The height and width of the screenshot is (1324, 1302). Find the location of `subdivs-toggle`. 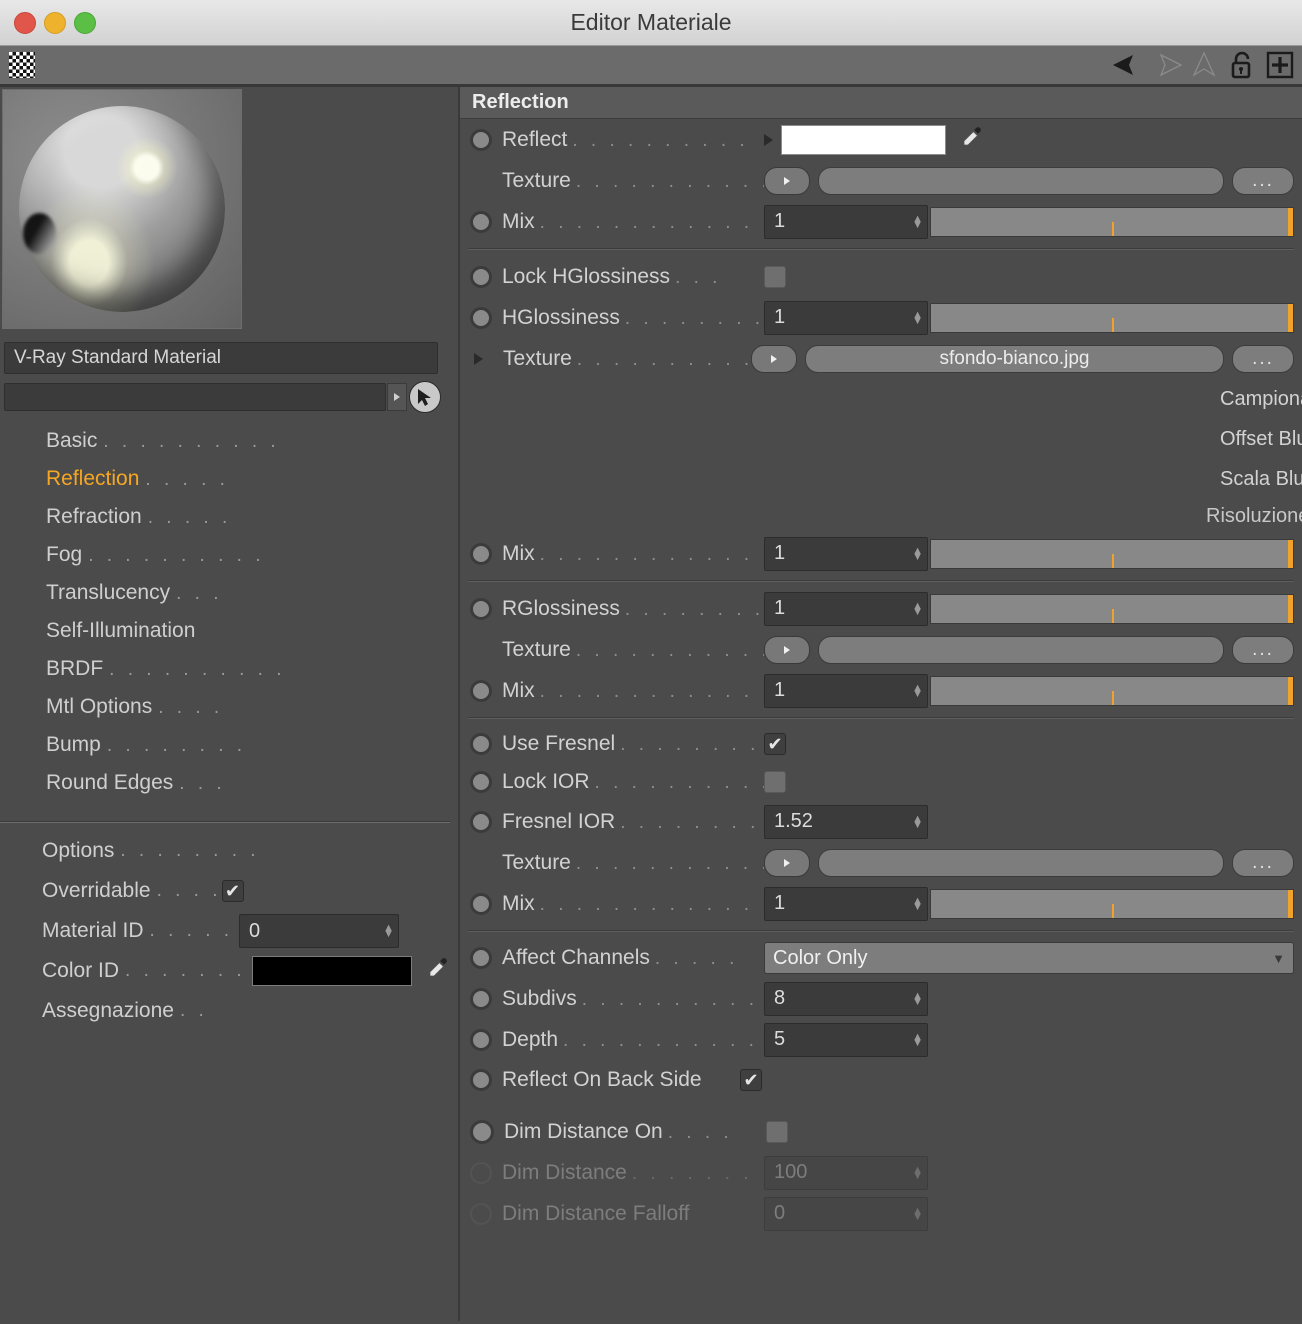

subdivs-toggle is located at coordinates (481, 998).